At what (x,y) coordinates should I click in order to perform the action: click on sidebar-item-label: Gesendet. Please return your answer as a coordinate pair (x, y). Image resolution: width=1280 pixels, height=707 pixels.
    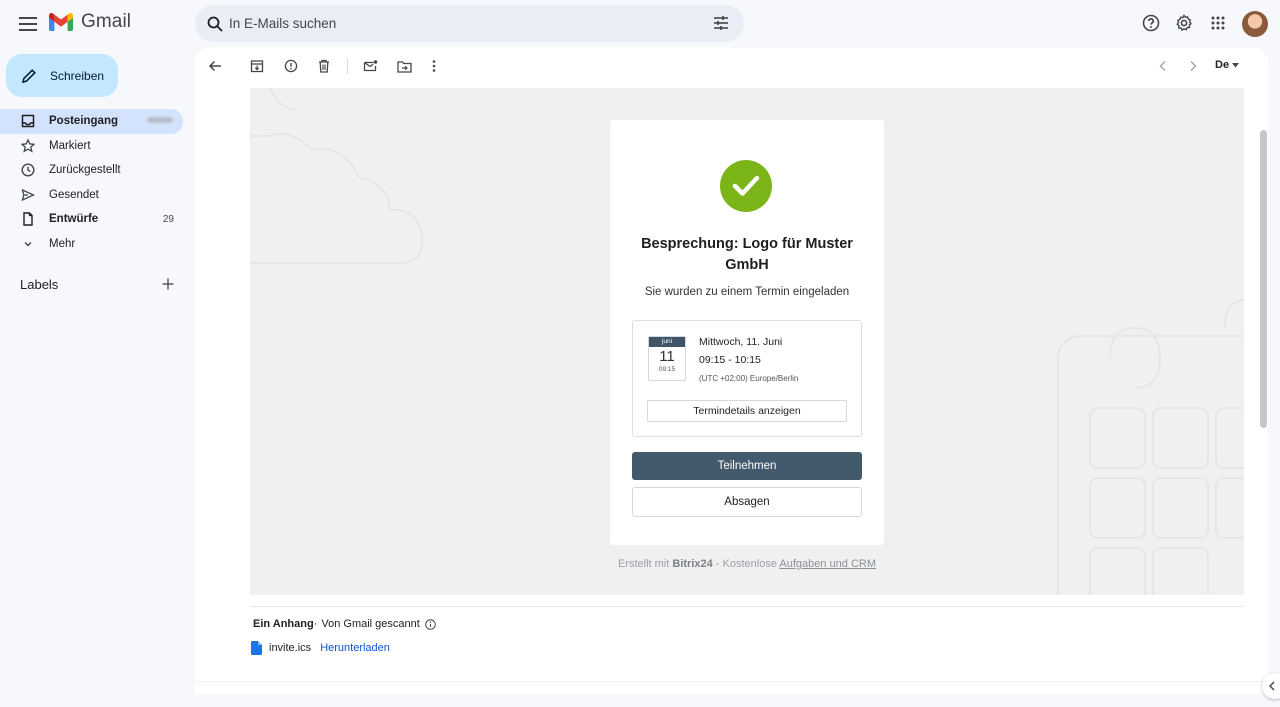
    Looking at the image, I should click on (74, 194).